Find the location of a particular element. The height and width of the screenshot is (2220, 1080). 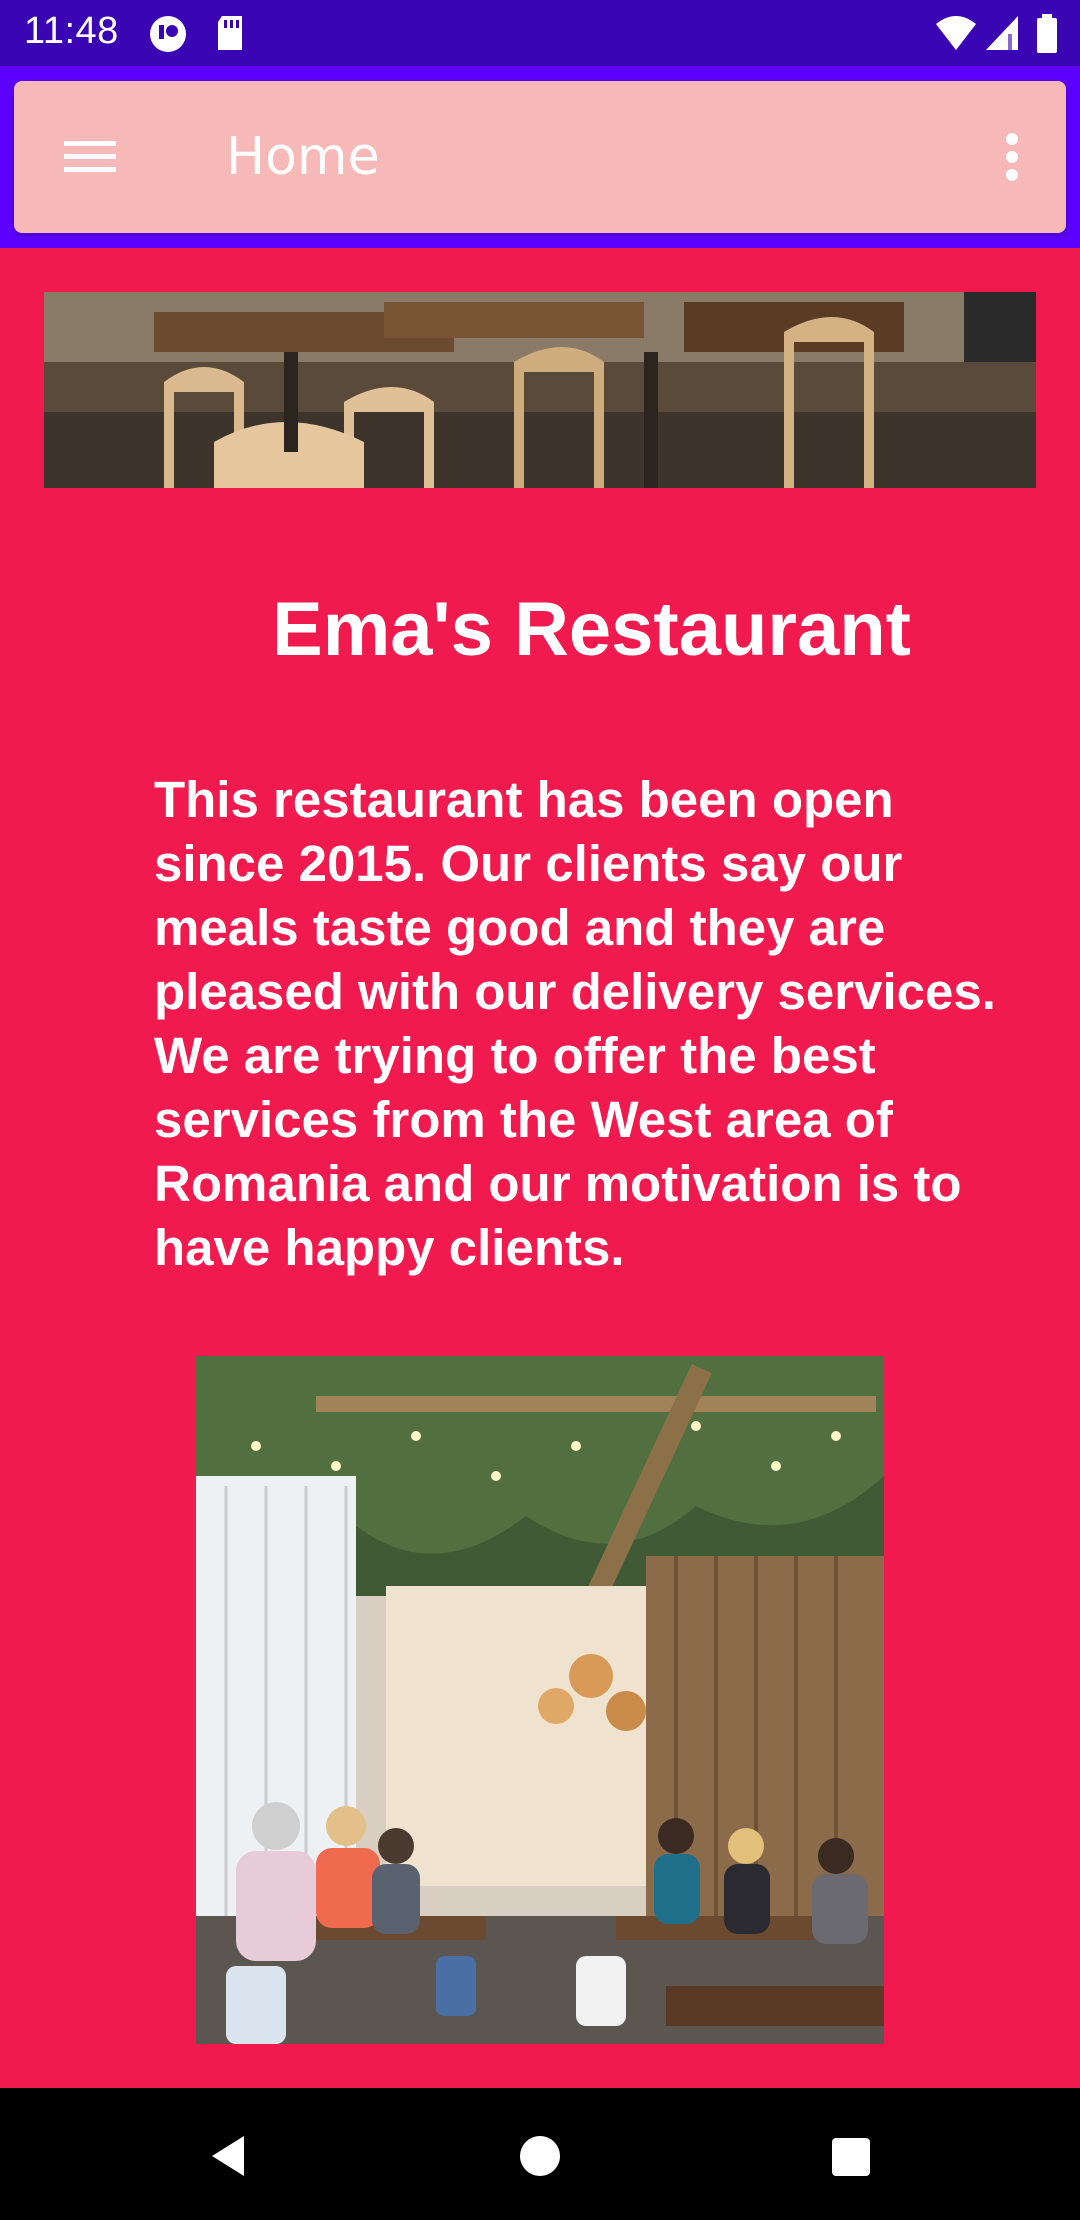

restaurant-tables-banner-image is located at coordinates (540, 390).